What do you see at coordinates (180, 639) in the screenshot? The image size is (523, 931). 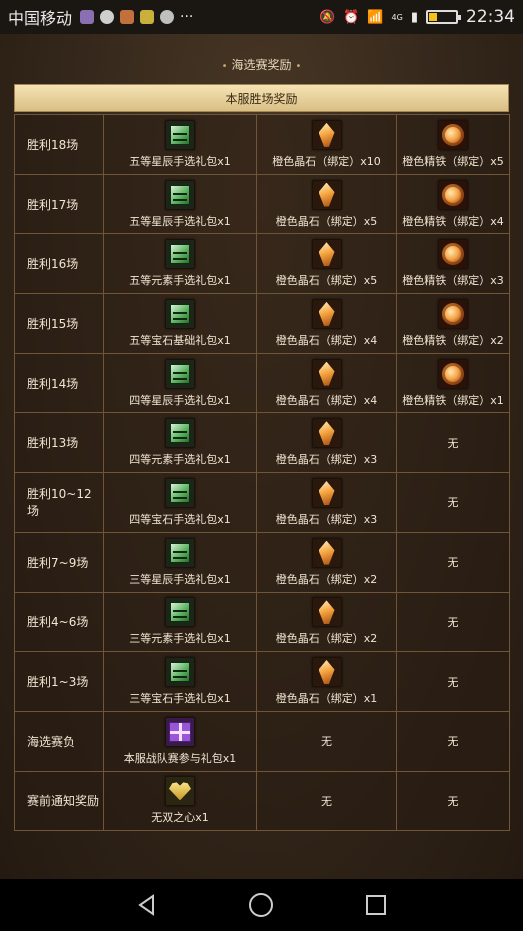 I see `reward-name: 三等元素手选礼包x1` at bounding box center [180, 639].